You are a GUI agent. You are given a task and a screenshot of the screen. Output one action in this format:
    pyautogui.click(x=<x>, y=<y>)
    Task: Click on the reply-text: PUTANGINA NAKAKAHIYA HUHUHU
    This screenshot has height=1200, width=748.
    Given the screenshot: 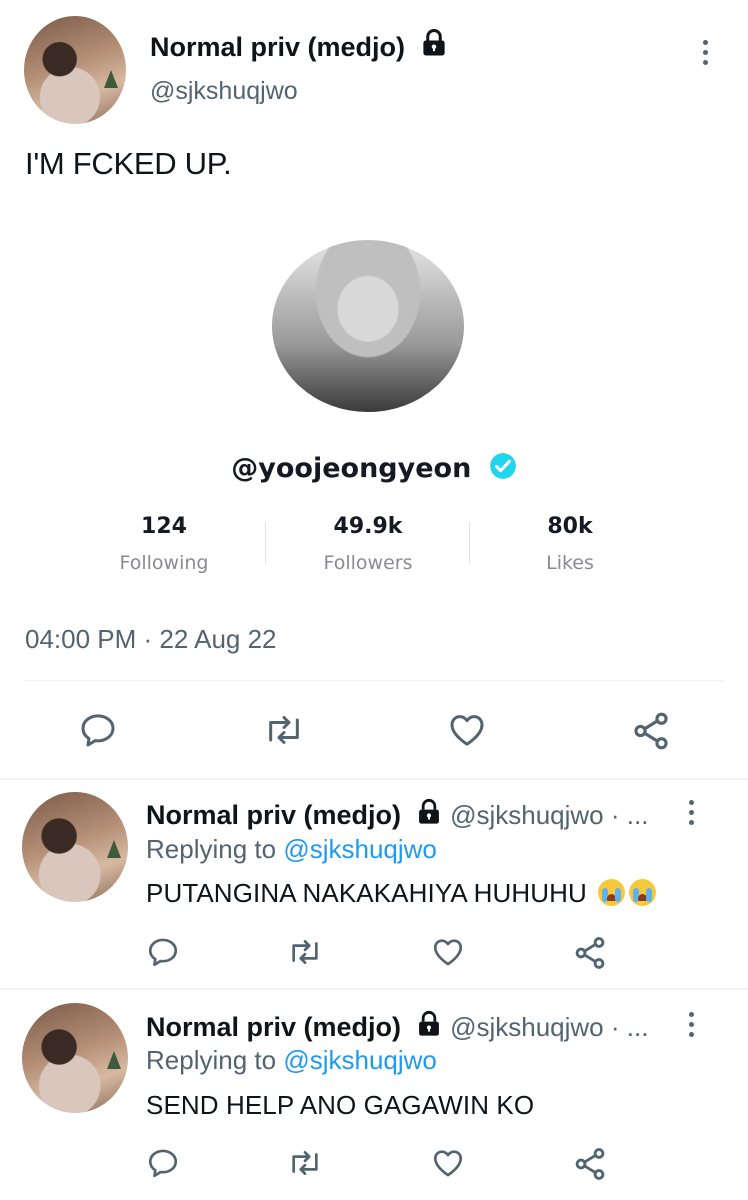 What is the action you would take?
    pyautogui.click(x=401, y=893)
    